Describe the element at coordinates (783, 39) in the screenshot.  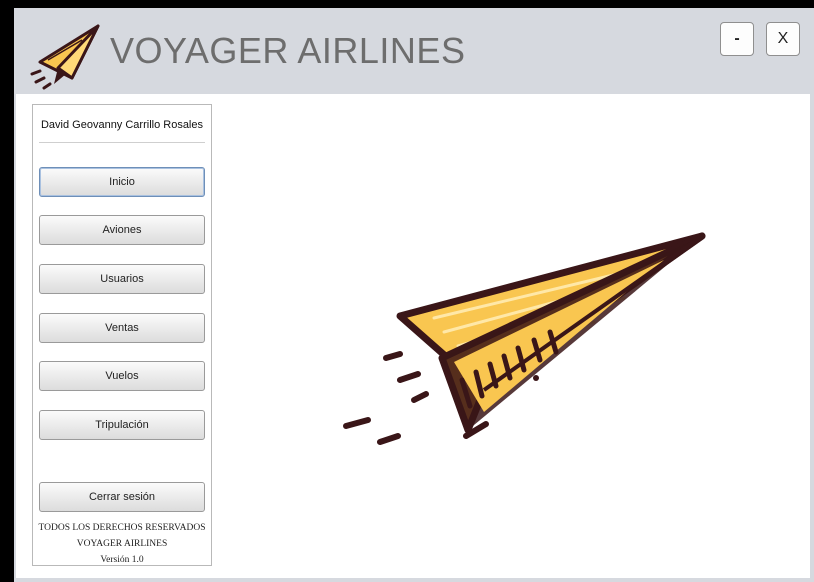
I see `close-button: X` at that location.